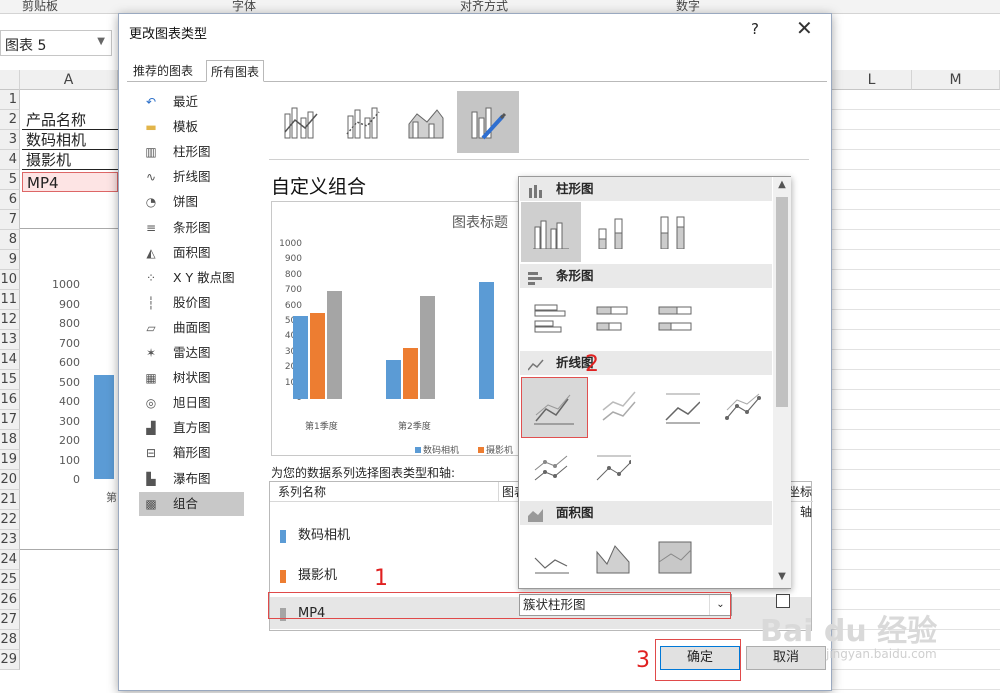 The height and width of the screenshot is (693, 1000). I want to click on scroll-down-icon: ▼, so click(782, 576).